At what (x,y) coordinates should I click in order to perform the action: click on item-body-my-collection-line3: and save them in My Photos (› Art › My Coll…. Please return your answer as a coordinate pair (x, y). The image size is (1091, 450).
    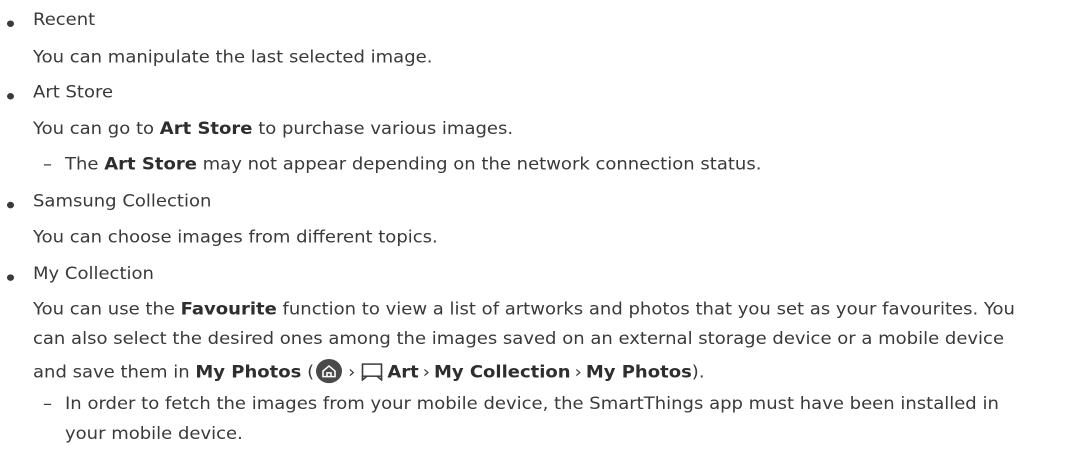
    Looking at the image, I should click on (369, 372).